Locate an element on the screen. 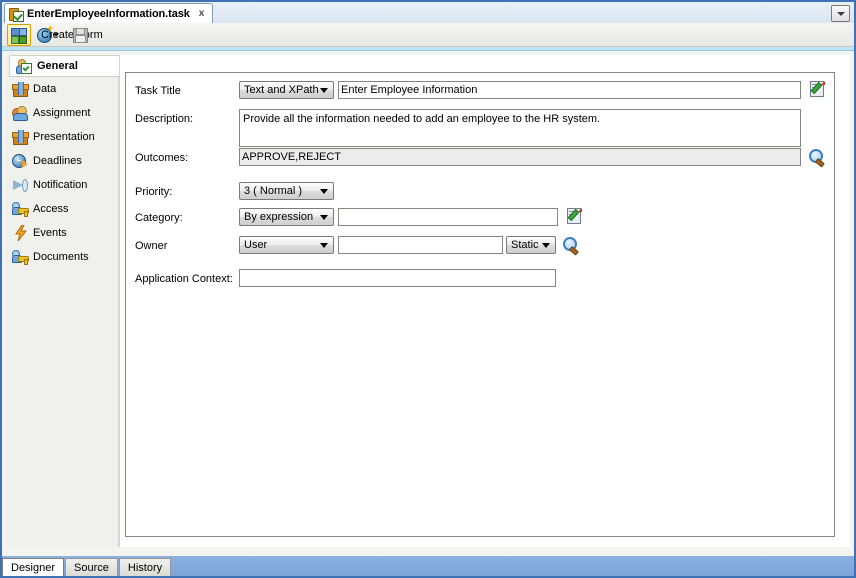  tab-overflow-menu-button is located at coordinates (840, 13).